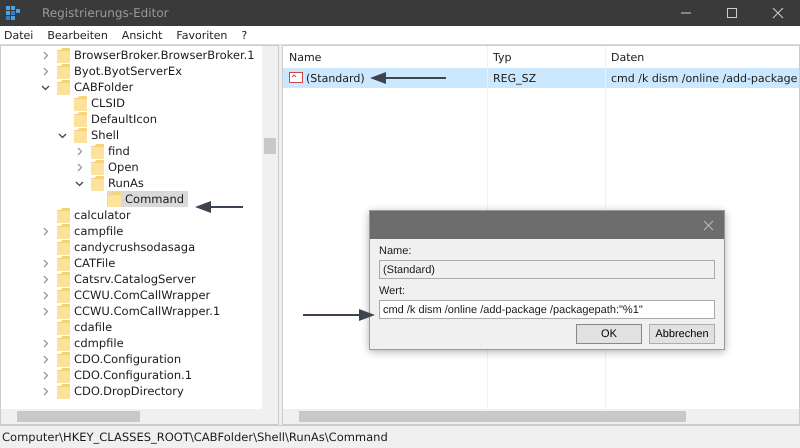  I want to click on tree-item: RunAs, so click(119, 183).